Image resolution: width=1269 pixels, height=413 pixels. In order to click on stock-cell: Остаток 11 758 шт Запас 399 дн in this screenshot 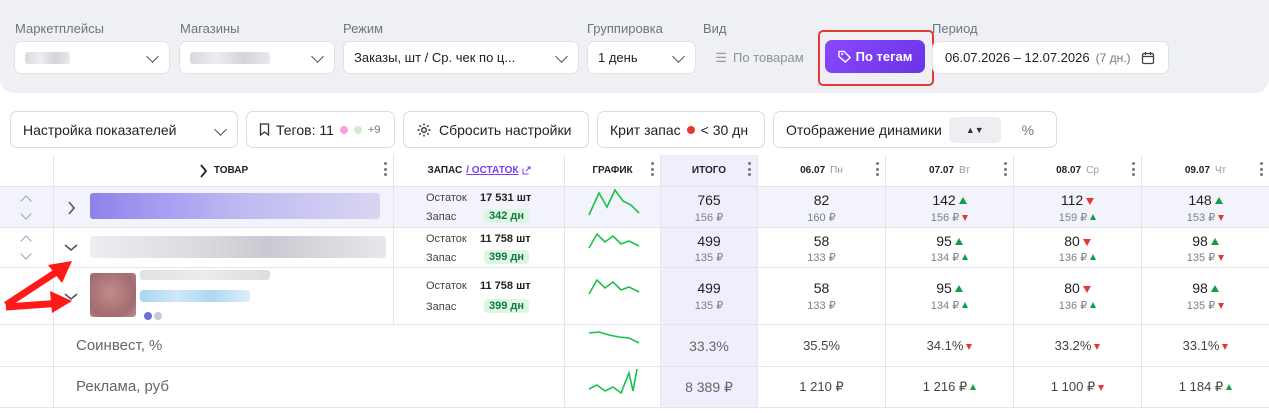, I will do `click(479, 296)`.